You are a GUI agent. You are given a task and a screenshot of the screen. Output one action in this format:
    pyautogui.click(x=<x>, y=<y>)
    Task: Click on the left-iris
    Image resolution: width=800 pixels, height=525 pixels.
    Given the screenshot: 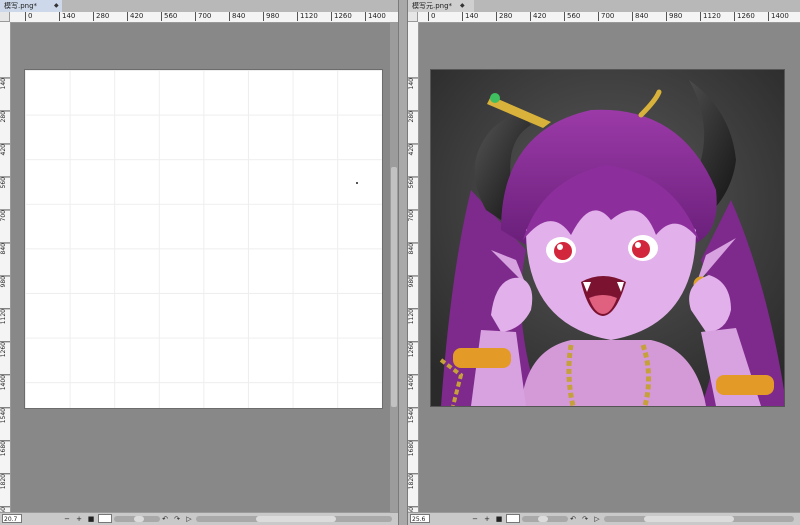 What is the action you would take?
    pyautogui.click(x=563, y=251)
    